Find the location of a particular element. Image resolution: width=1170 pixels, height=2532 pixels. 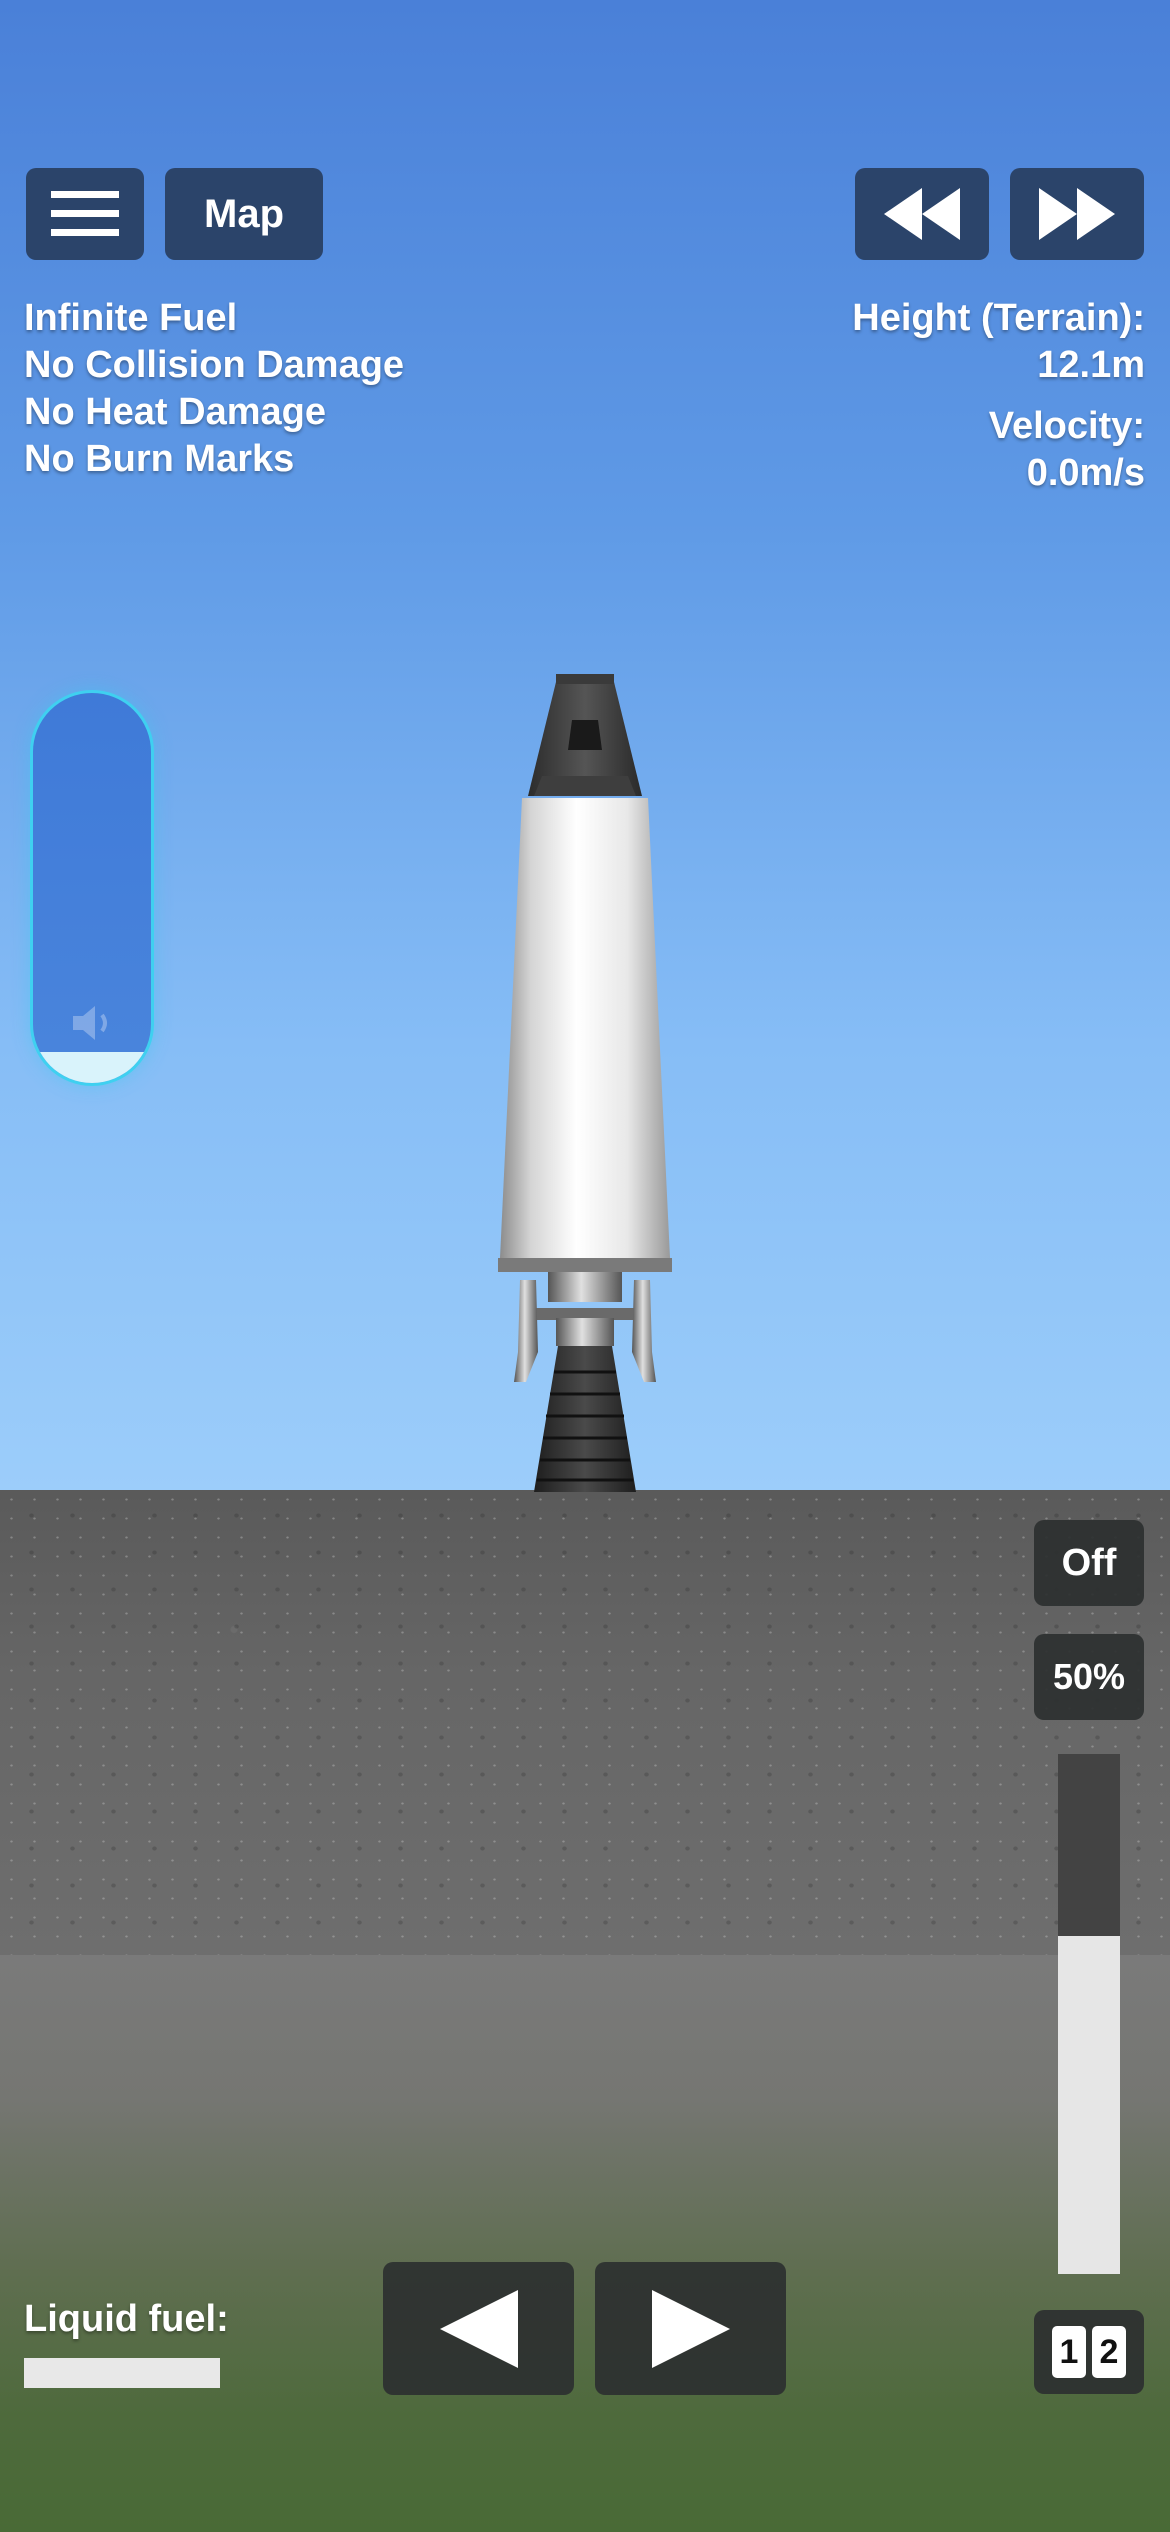

map-button-label: Map is located at coordinates (244, 213).